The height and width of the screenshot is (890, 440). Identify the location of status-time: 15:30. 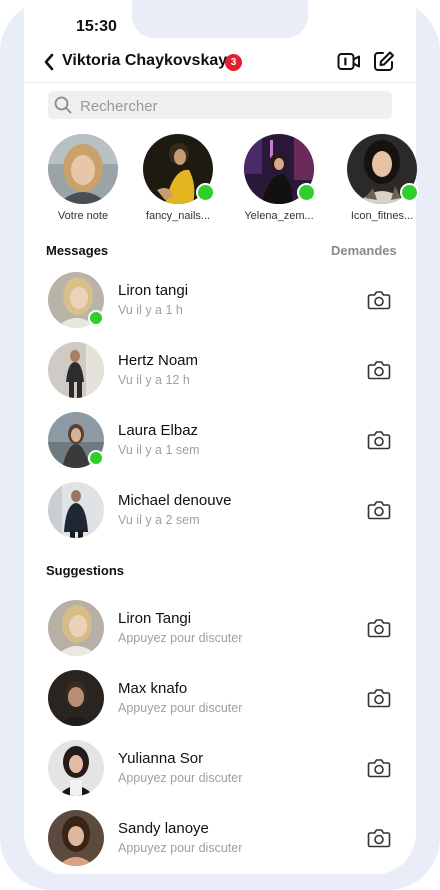
(96, 26).